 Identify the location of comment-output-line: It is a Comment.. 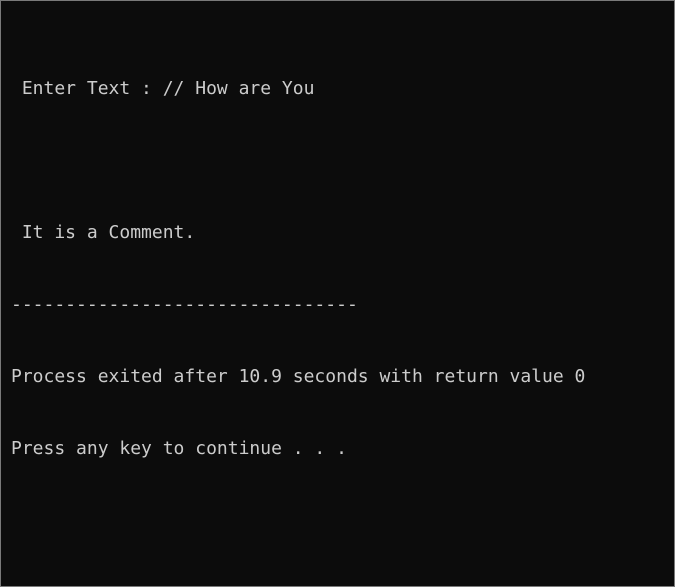
(103, 232).